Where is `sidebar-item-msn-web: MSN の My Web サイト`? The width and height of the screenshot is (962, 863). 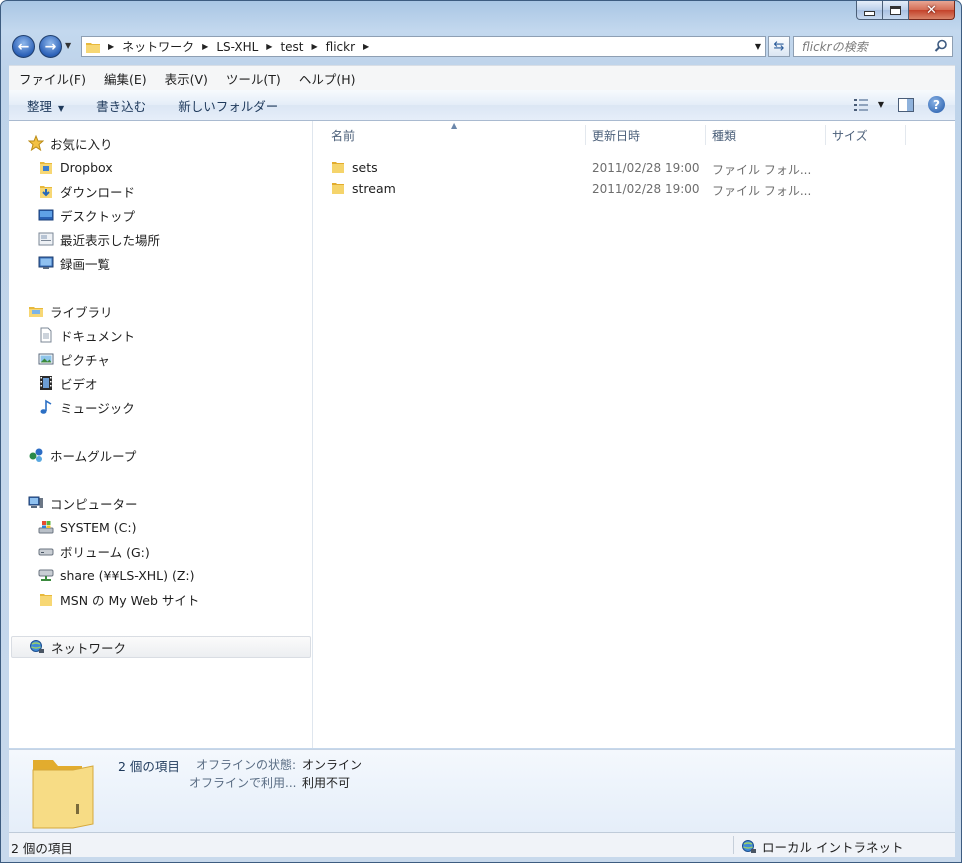
sidebar-item-msn-web: MSN の My Web サイト is located at coordinates (118, 599).